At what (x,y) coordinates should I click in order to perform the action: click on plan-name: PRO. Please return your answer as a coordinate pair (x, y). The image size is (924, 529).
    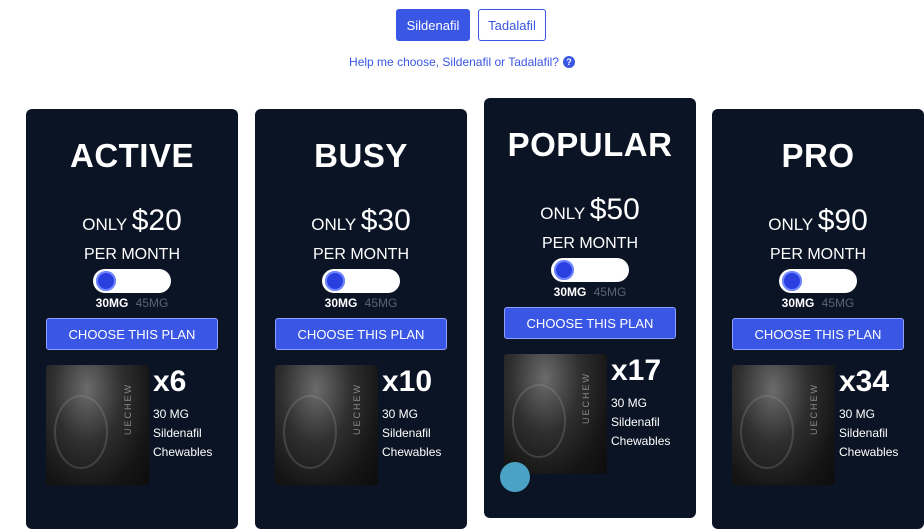
    Looking at the image, I should click on (818, 155).